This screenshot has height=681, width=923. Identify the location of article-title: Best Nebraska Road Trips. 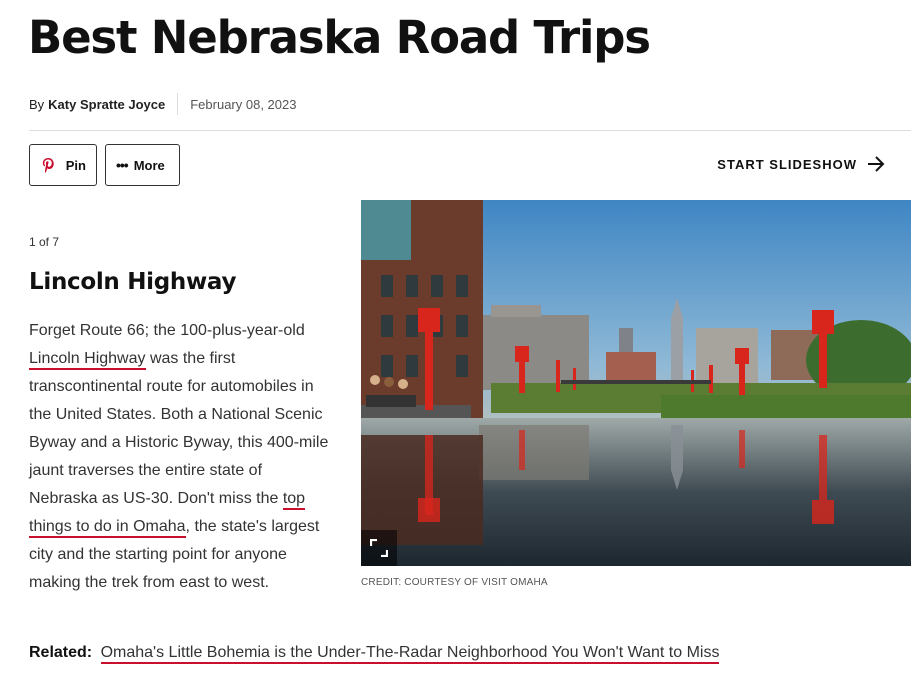
(339, 37).